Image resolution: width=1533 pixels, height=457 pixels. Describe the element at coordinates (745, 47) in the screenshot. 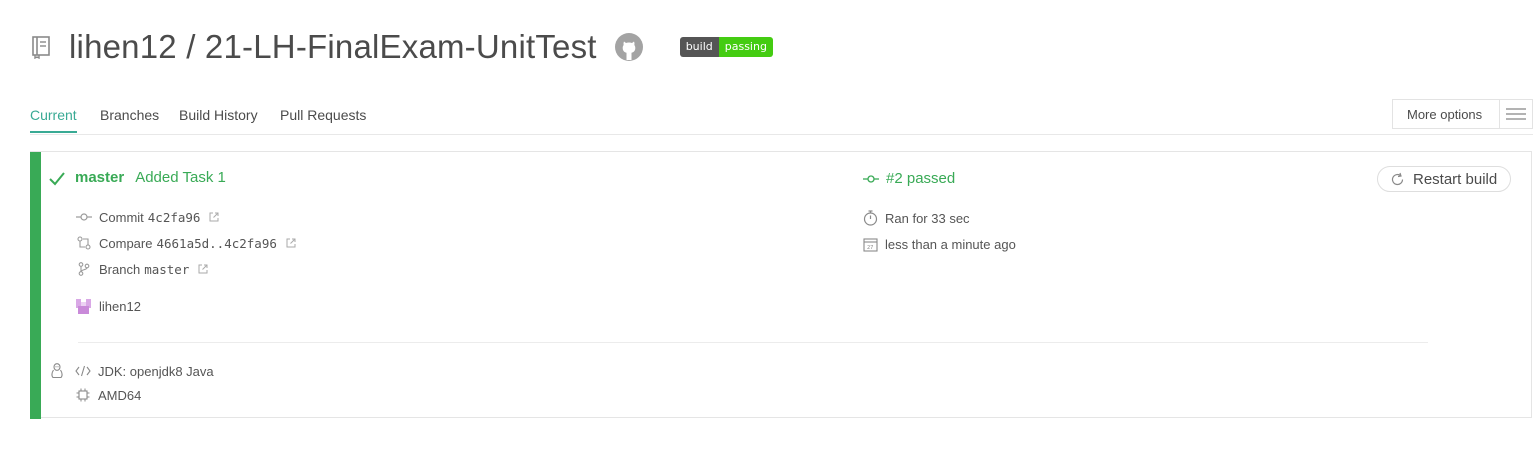

I see `badge-status: passing` at that location.